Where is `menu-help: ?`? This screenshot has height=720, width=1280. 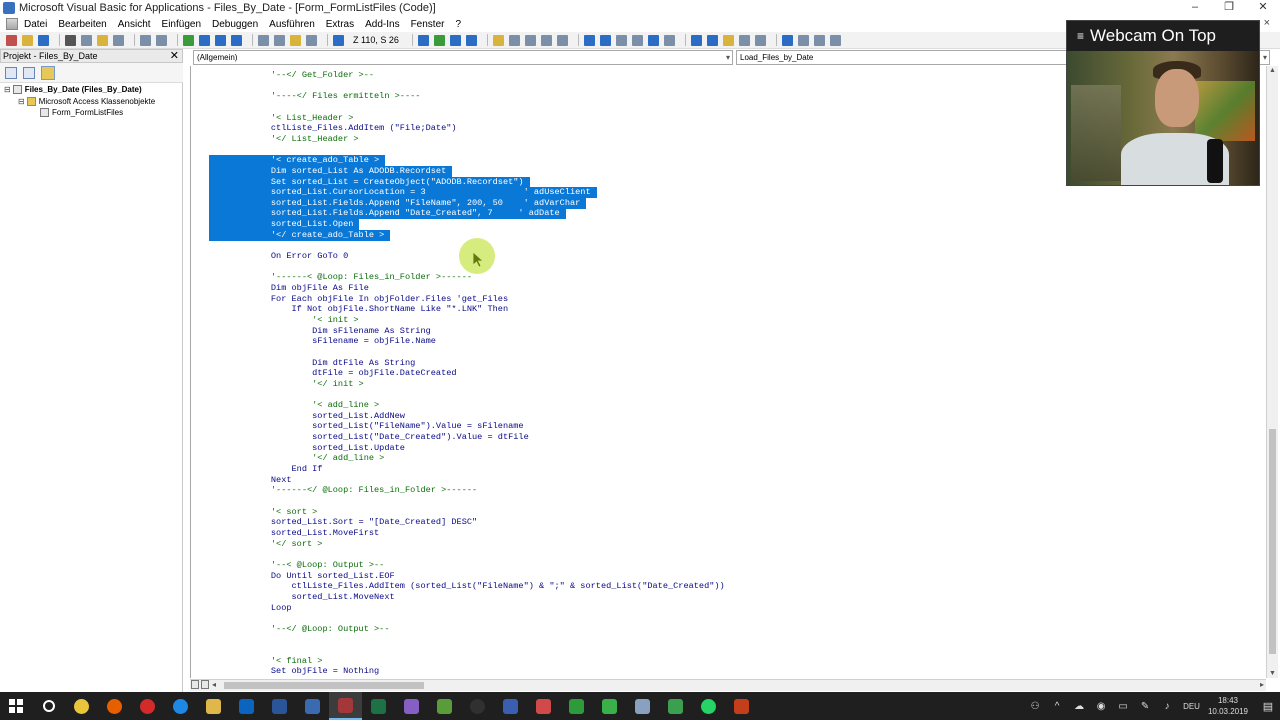
menu-help: ? is located at coordinates (458, 24).